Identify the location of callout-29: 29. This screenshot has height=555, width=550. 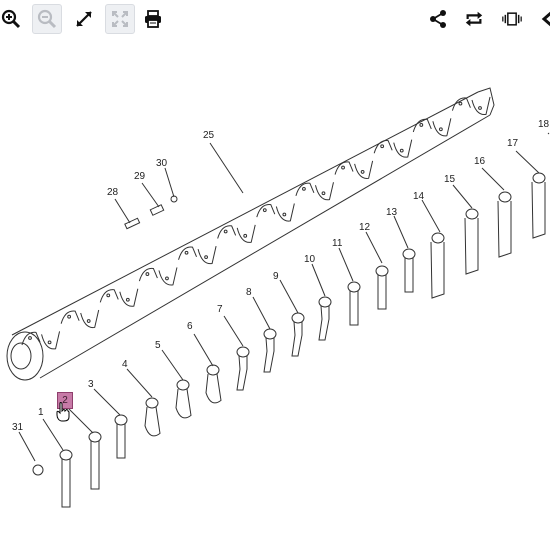
(139, 177).